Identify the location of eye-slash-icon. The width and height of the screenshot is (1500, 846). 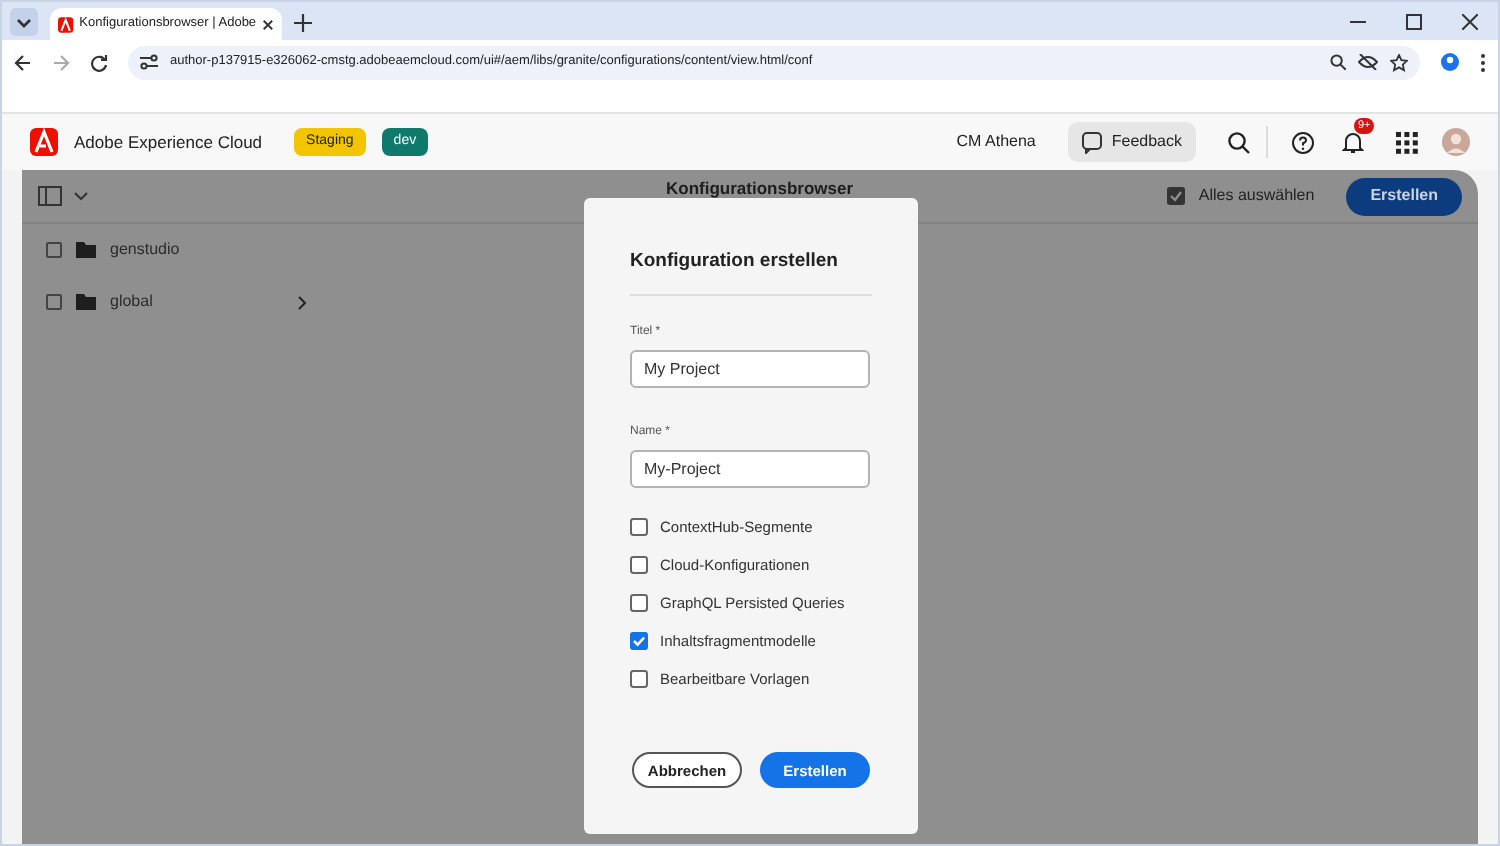
(1368, 62).